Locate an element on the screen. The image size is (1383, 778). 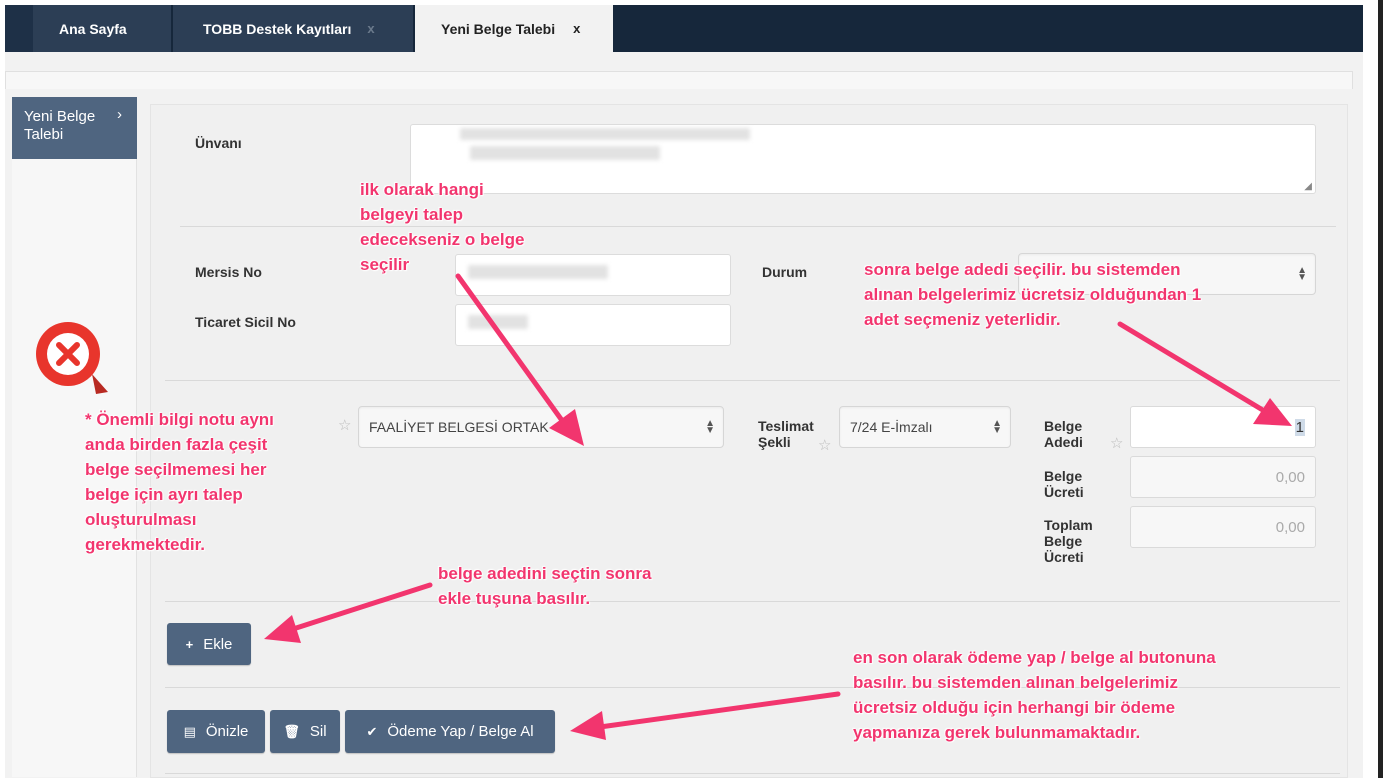
annotation-line: oluşturulması is located at coordinates (141, 519).